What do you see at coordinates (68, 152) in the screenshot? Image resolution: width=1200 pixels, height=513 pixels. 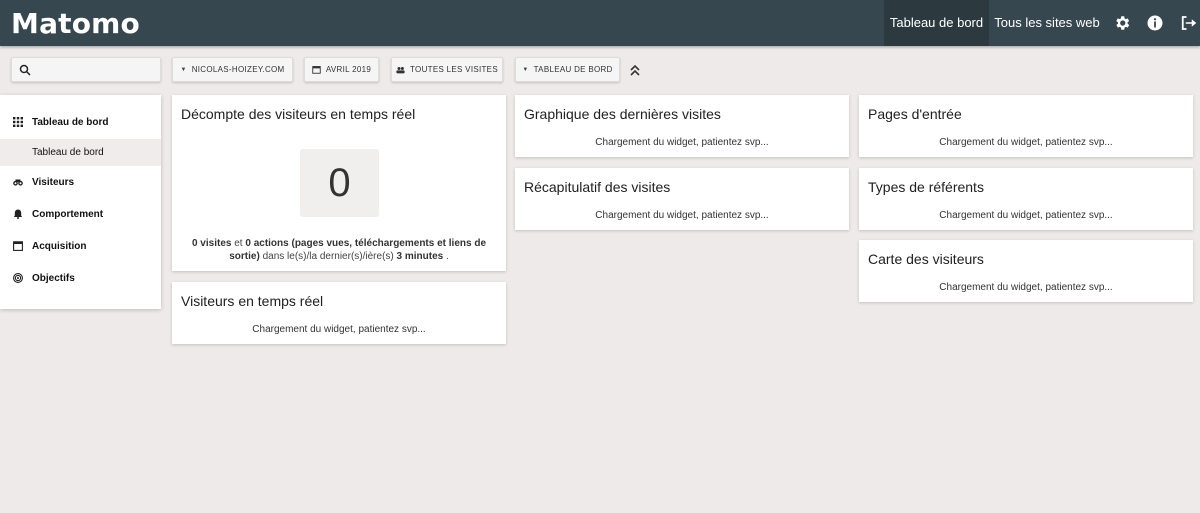 I see `sidebar-subitem-label: Tableau de bord` at bounding box center [68, 152].